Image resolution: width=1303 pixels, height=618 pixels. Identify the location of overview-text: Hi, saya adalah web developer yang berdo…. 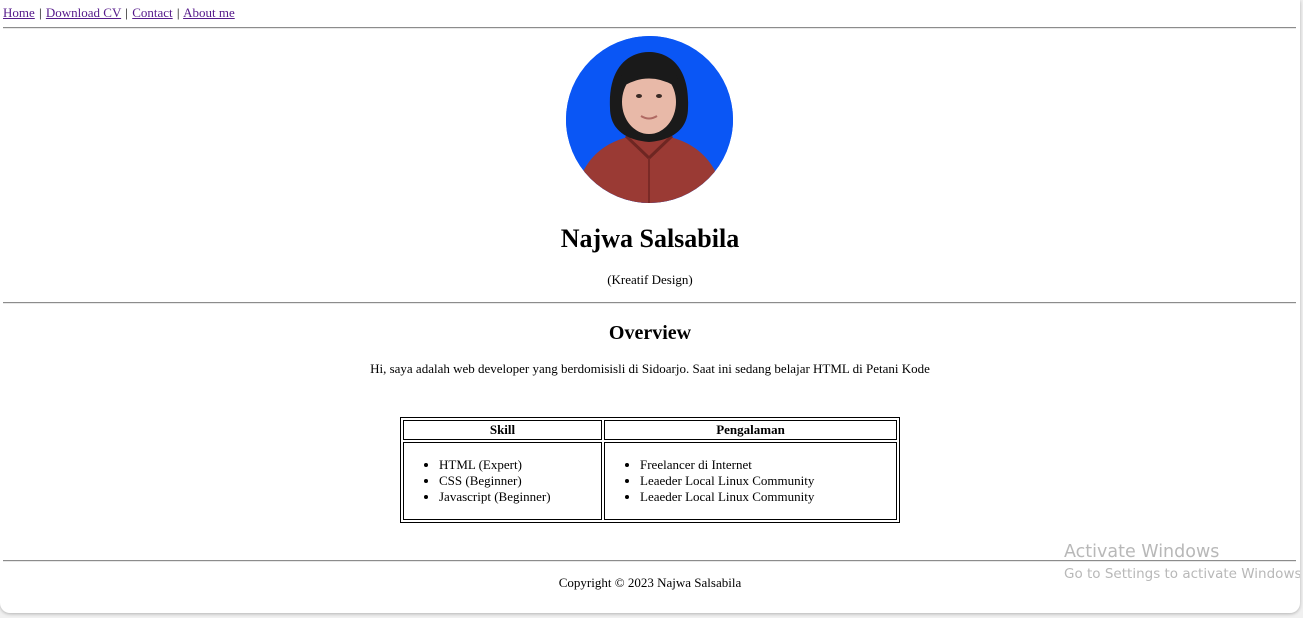
(650, 368).